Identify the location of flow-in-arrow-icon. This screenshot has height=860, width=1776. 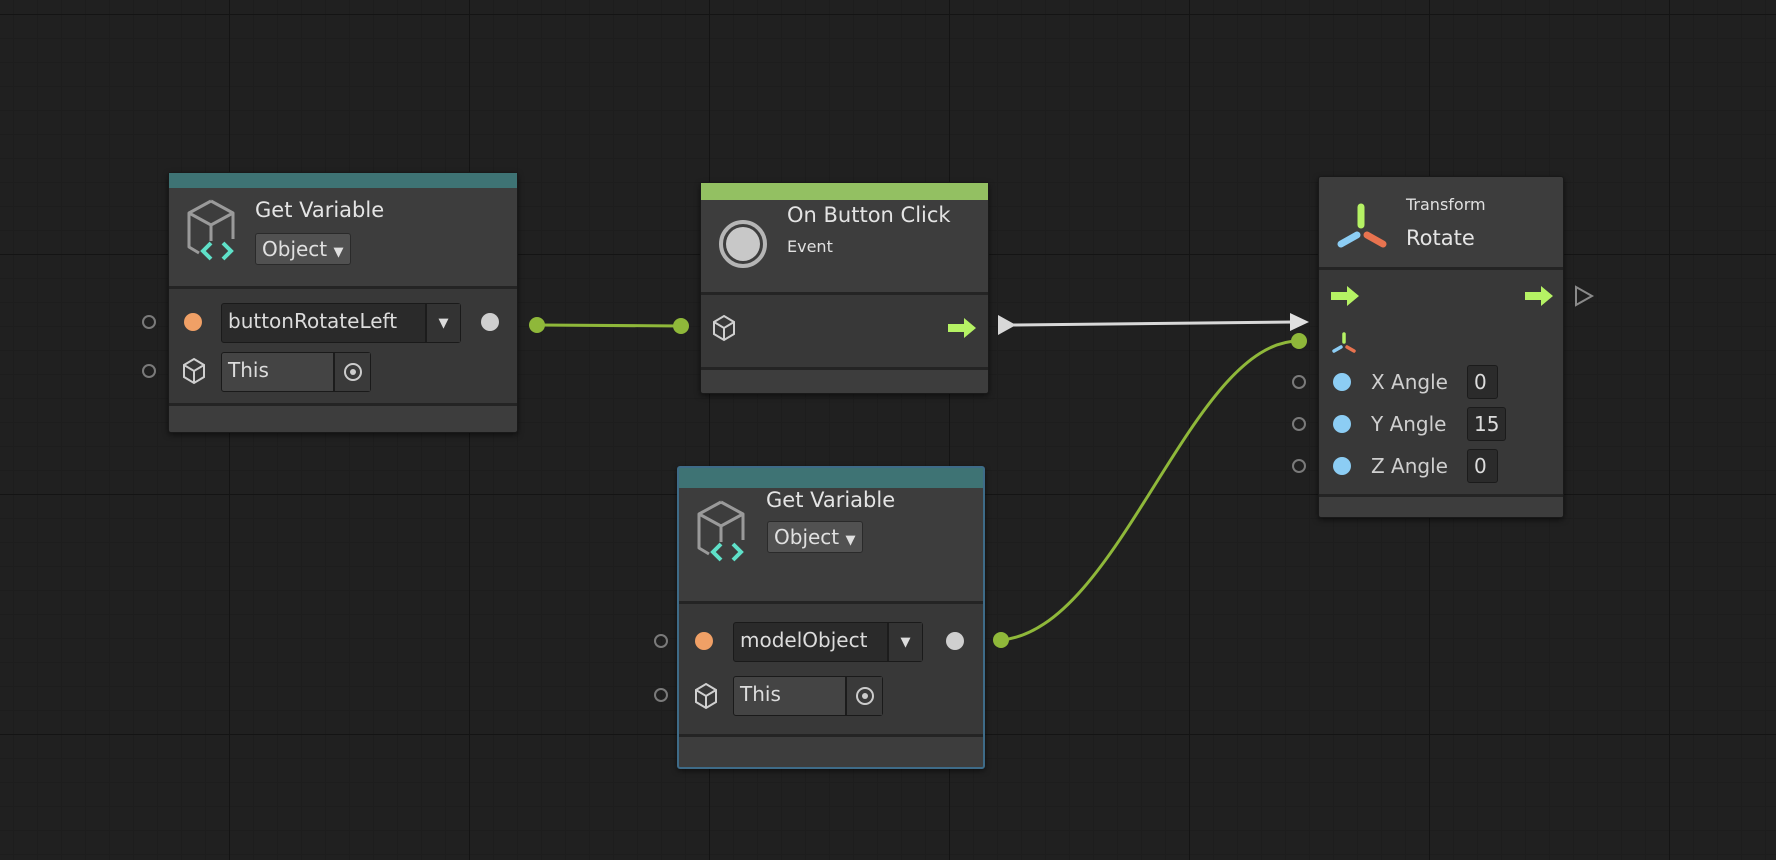
(1345, 296).